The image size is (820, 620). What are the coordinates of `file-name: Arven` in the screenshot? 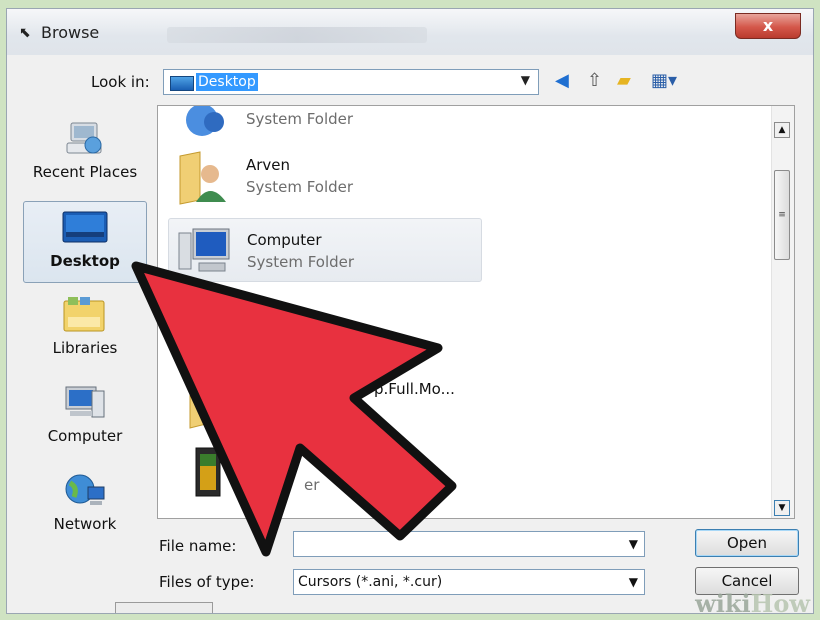 It's located at (268, 165).